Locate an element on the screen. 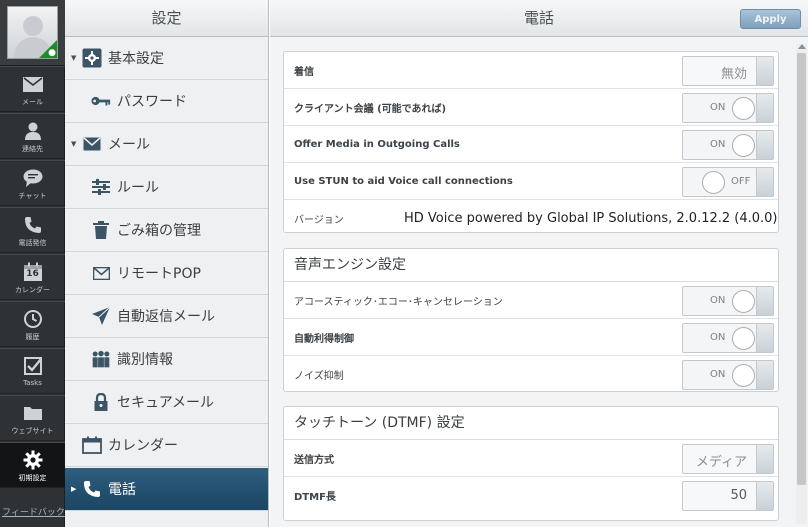 This screenshot has height=527, width=808. rail-item-calendar: 16 カレンダー is located at coordinates (32, 277).